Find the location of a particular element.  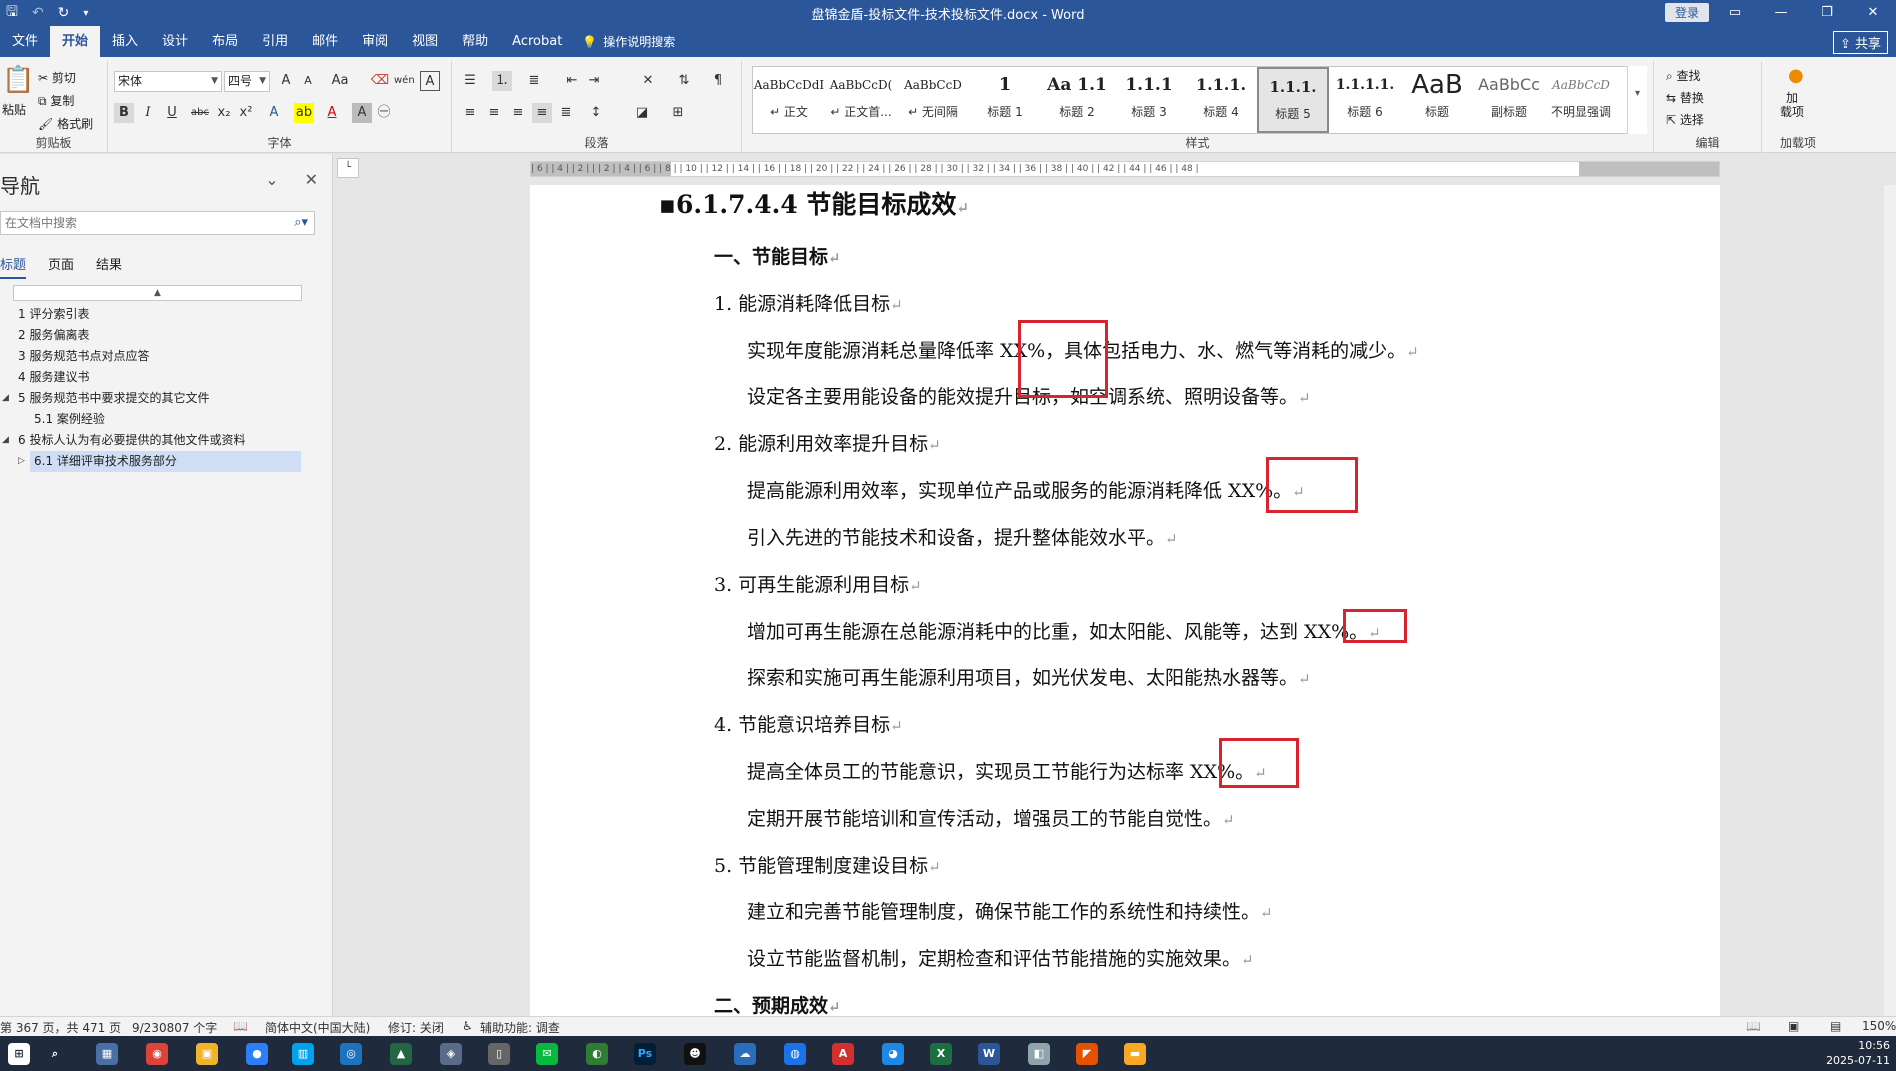

find-button: ⌕ 查找 is located at coordinates (1683, 75).